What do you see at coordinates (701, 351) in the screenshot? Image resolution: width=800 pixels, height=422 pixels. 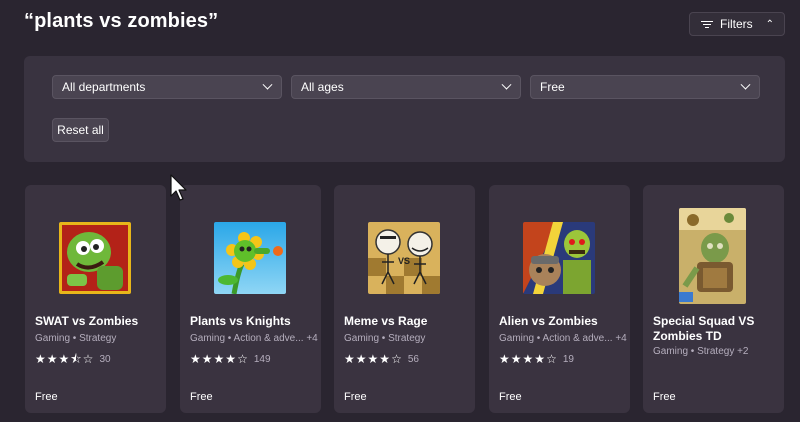 I see `app-category: Gaming • Strategy +2` at bounding box center [701, 351].